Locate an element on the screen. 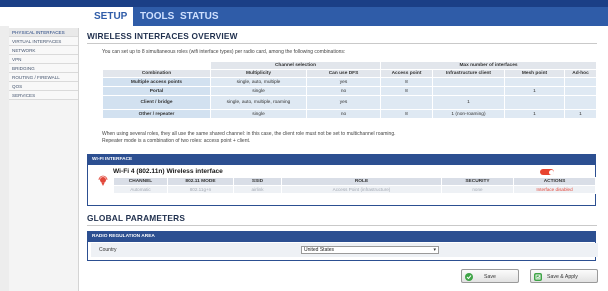 Image resolution: width=608 pixels, height=291 pixels. interface-enable-toggle is located at coordinates (547, 172).